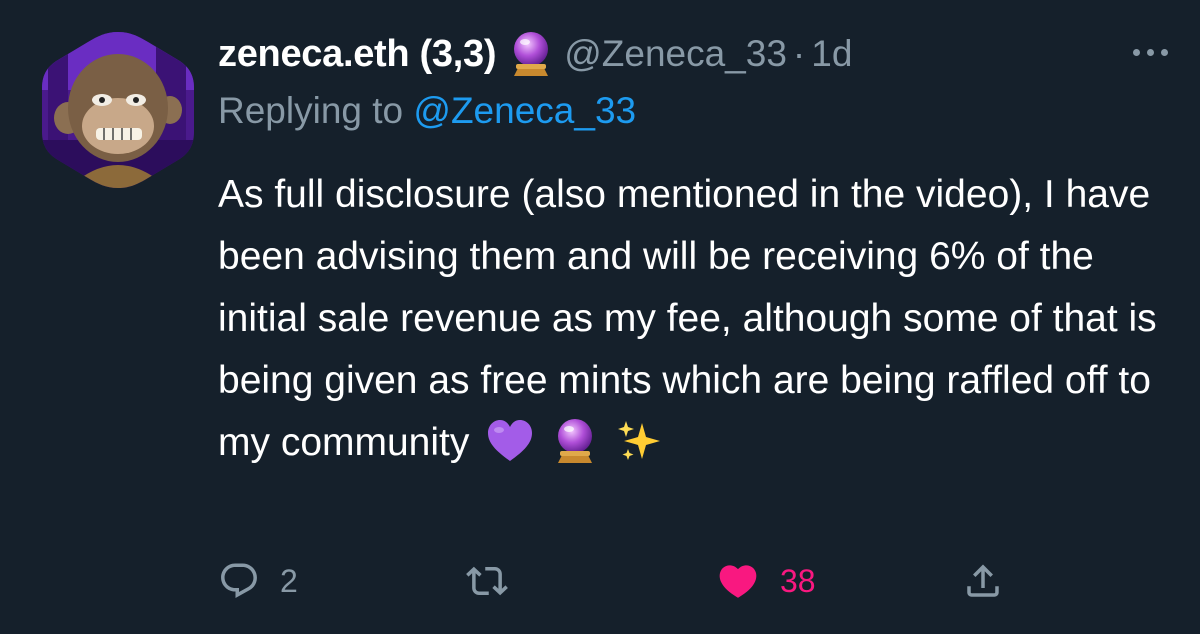  I want to click on share-button, so click(983, 581).